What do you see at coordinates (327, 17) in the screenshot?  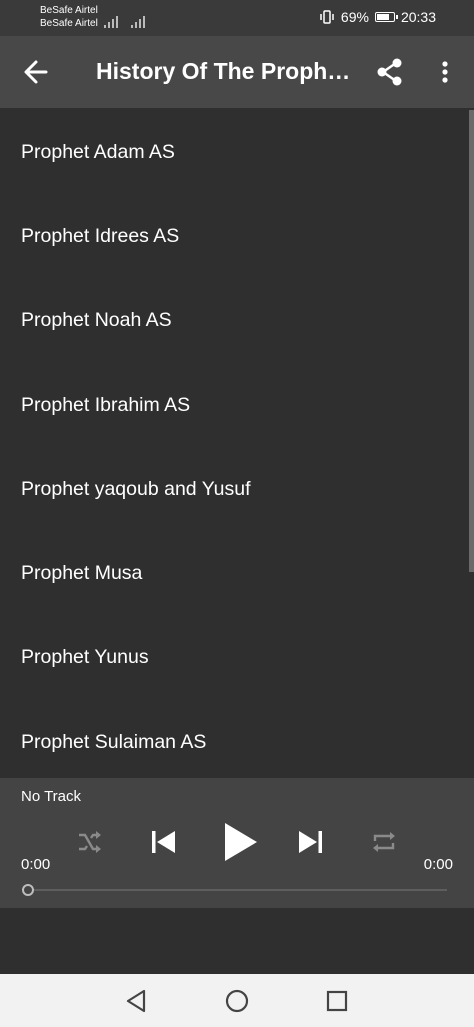 I see `vibrate-icon` at bounding box center [327, 17].